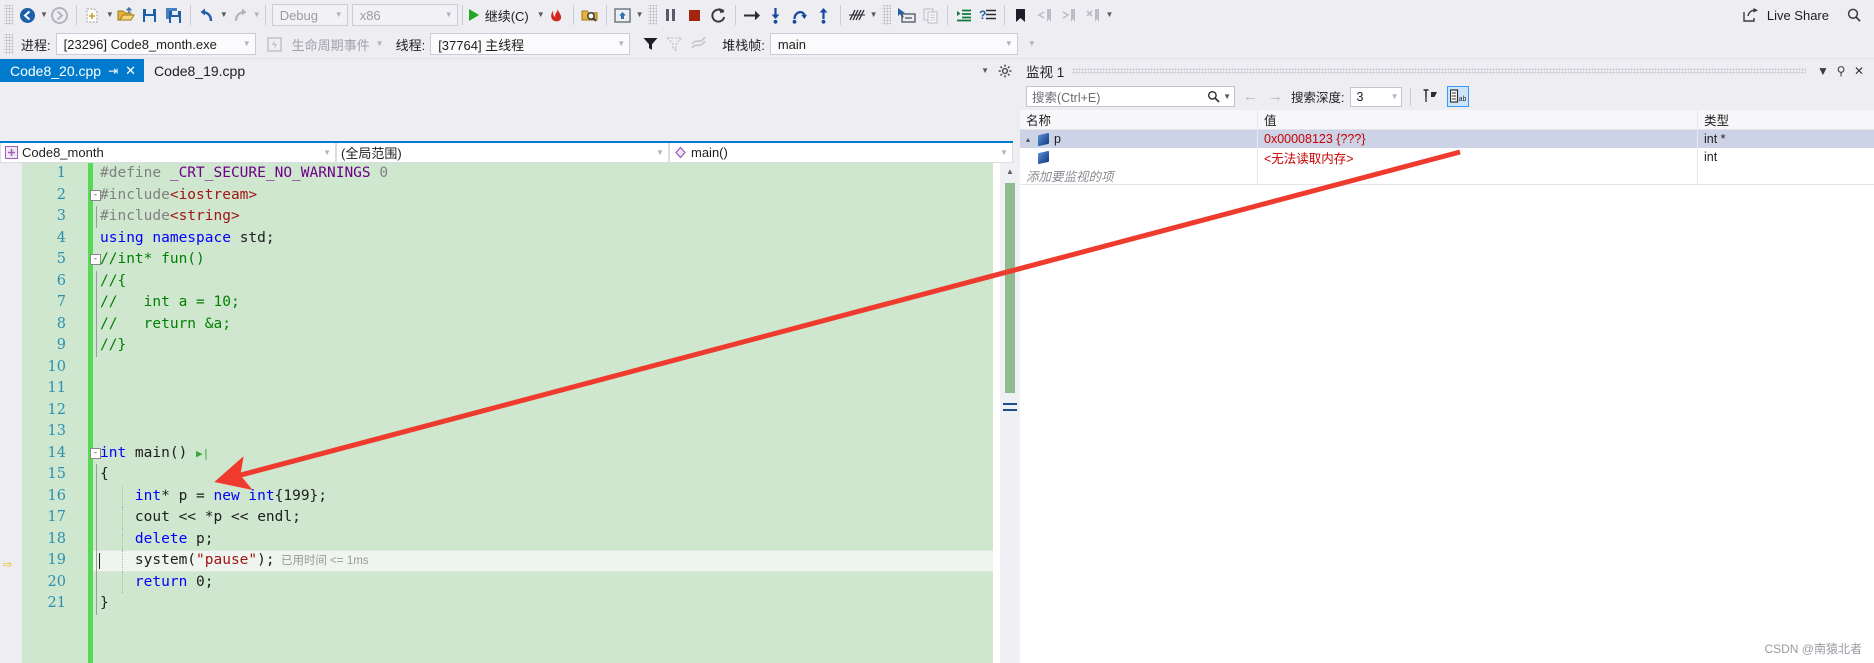 This screenshot has height=663, width=1874. Describe the element at coordinates (506, 196) in the screenshot. I see `code-line: 2- #include<iostream>` at that location.